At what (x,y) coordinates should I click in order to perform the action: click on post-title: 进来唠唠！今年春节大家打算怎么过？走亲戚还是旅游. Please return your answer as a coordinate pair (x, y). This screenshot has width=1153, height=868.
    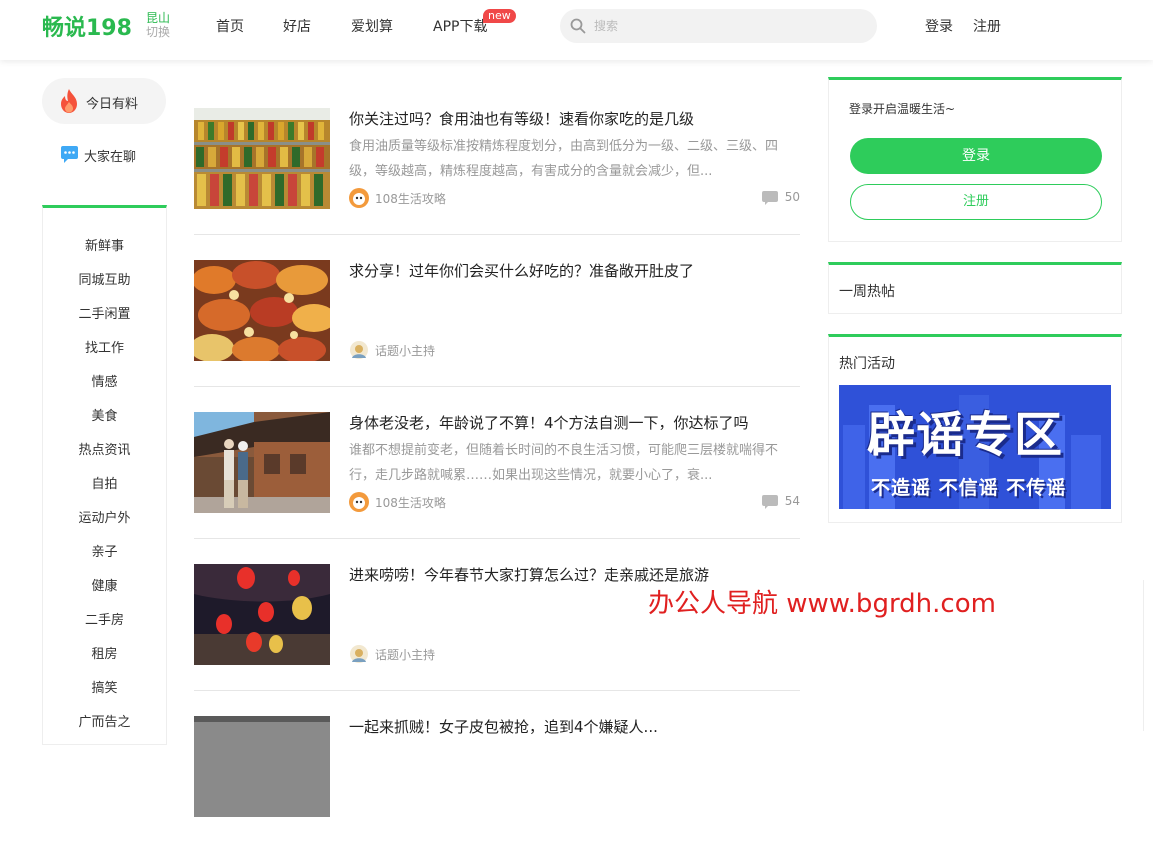
    Looking at the image, I should click on (529, 574).